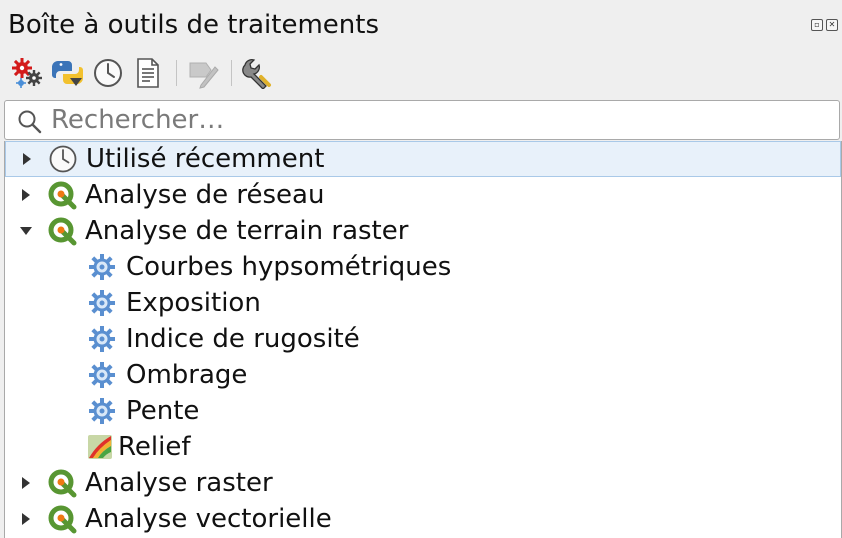 The width and height of the screenshot is (842, 538). I want to click on edit-in-place-icon, so click(204, 75).